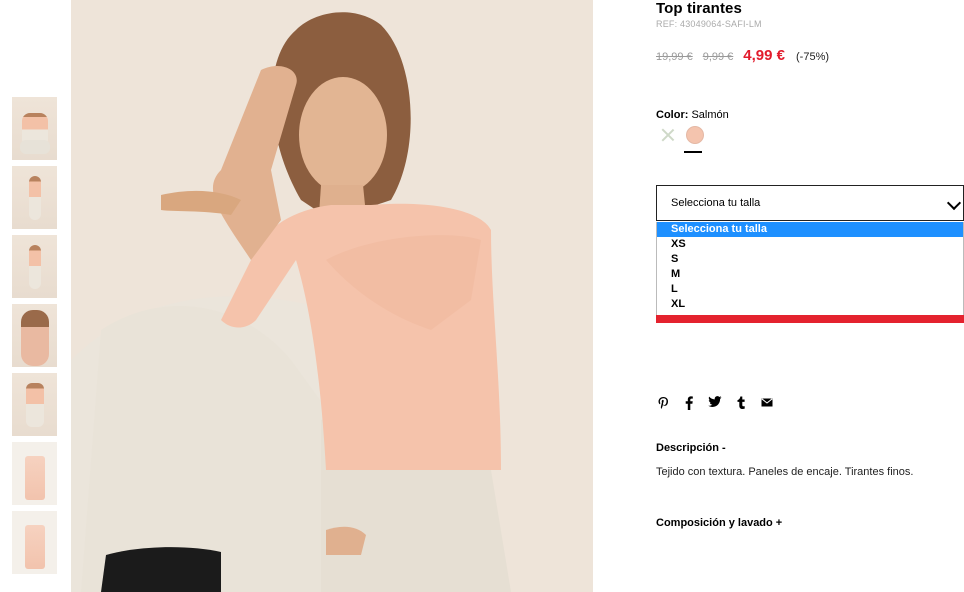  What do you see at coordinates (741, 403) in the screenshot?
I see `tumblr-icon` at bounding box center [741, 403].